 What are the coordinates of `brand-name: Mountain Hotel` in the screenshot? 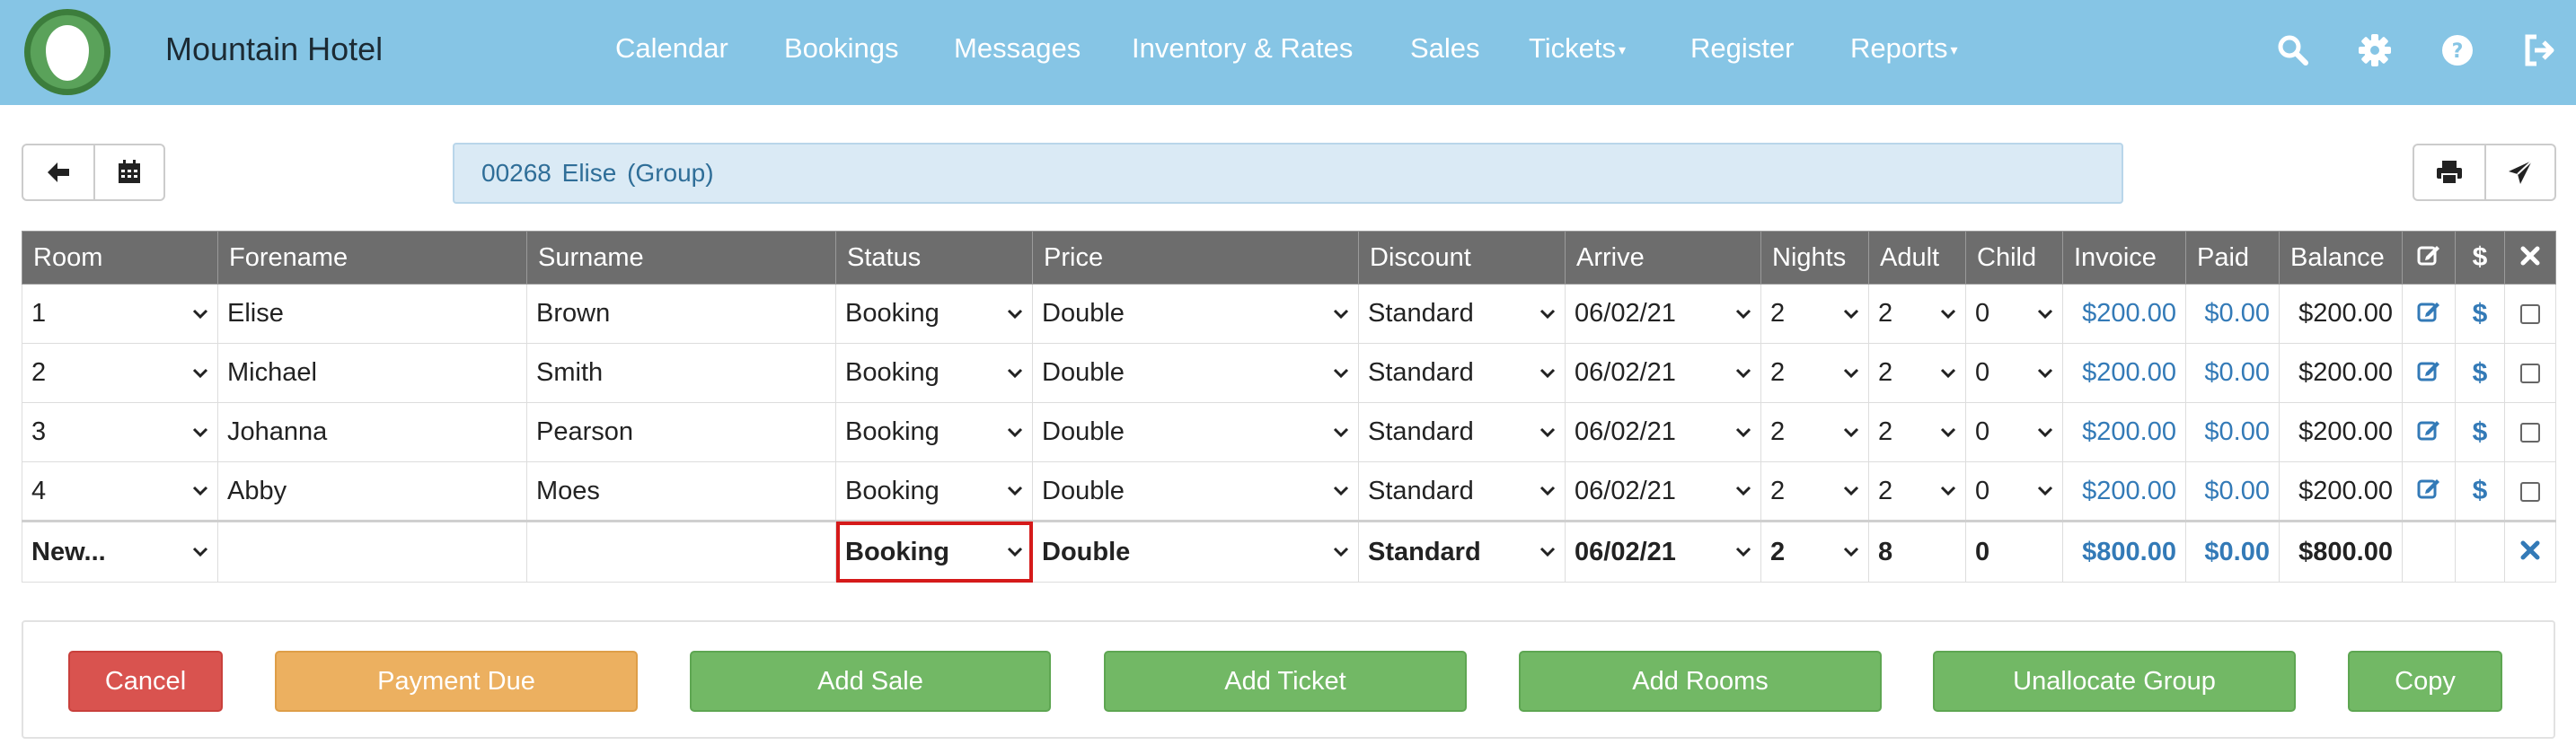 It's located at (274, 49).